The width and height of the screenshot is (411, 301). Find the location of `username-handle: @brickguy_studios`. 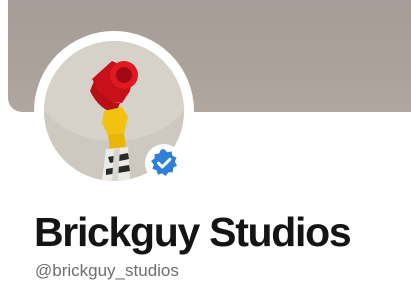

username-handle: @brickguy_studios is located at coordinates (107, 270).